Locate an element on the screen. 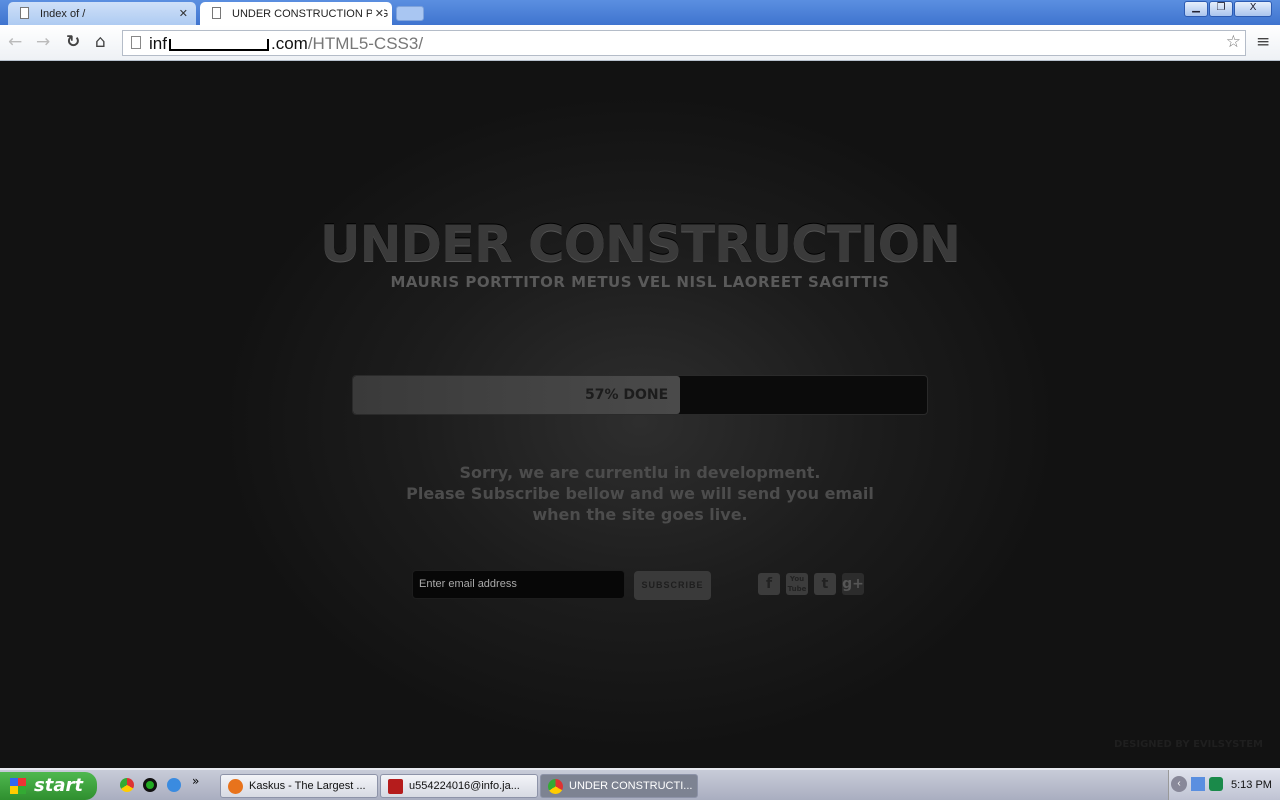 Image resolution: width=1280 pixels, height=800 pixels. url-prefix: inf is located at coordinates (158, 43).